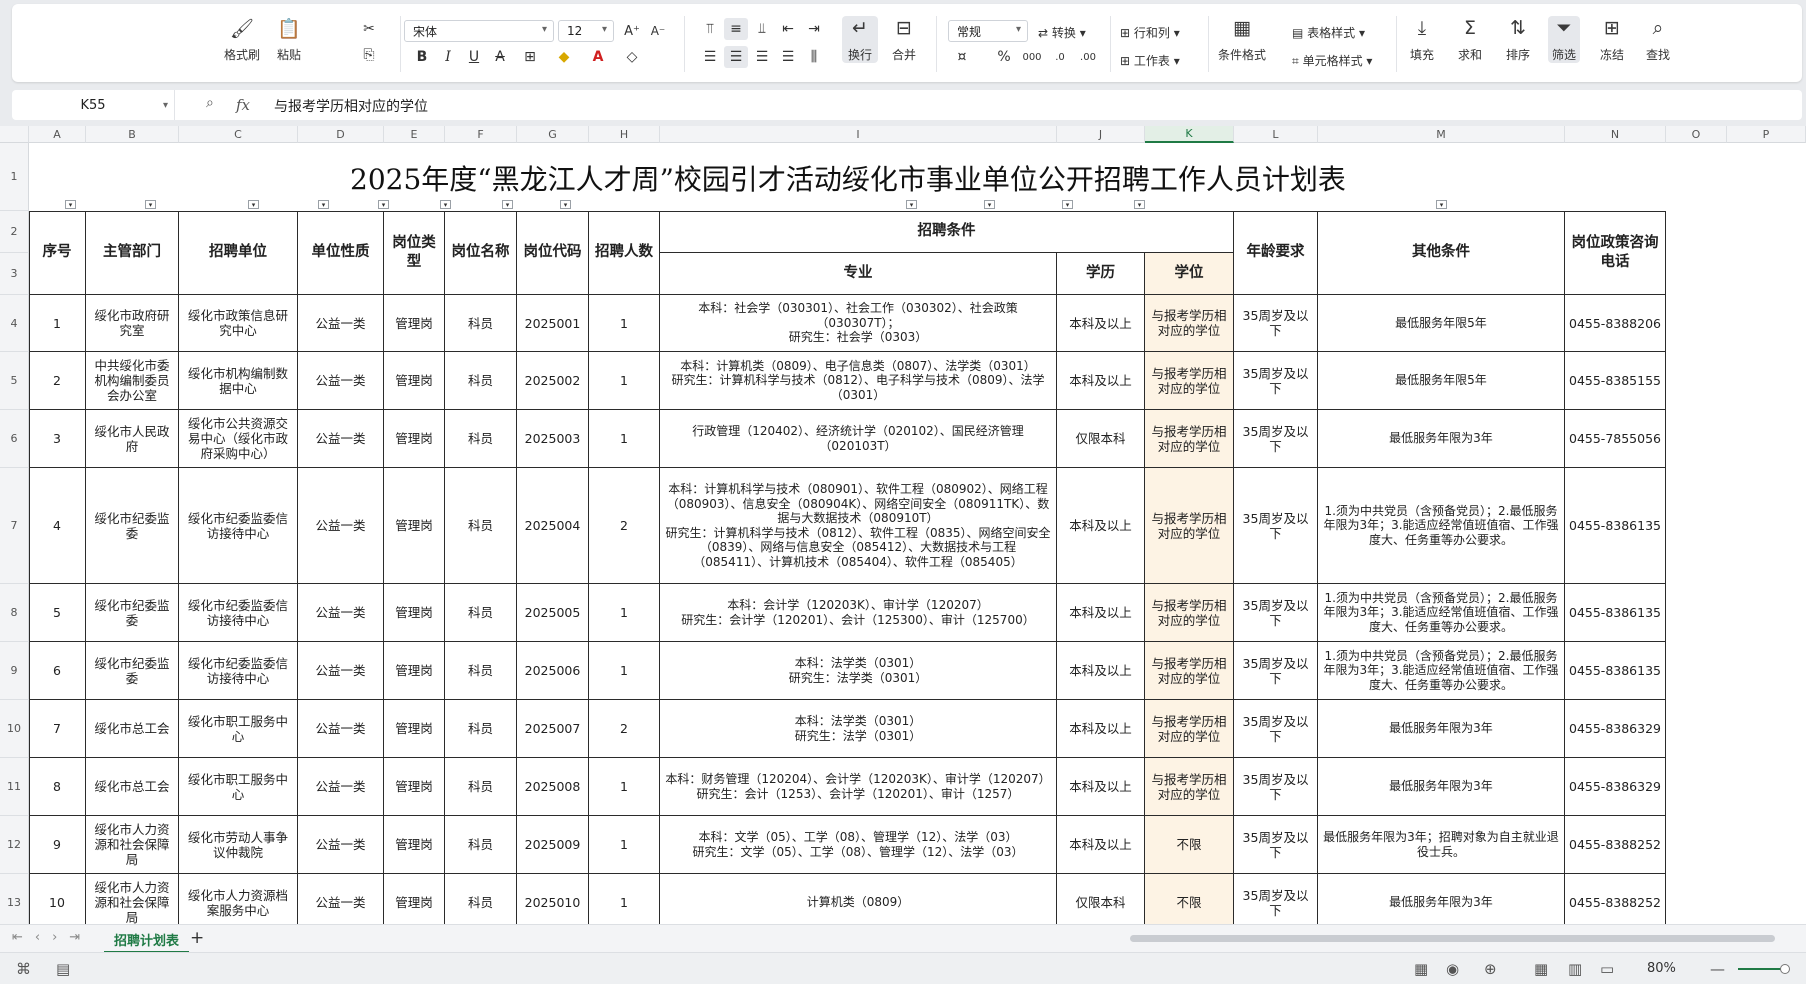 The image size is (1806, 984). I want to click on cell-seq: 10, so click(57, 899).